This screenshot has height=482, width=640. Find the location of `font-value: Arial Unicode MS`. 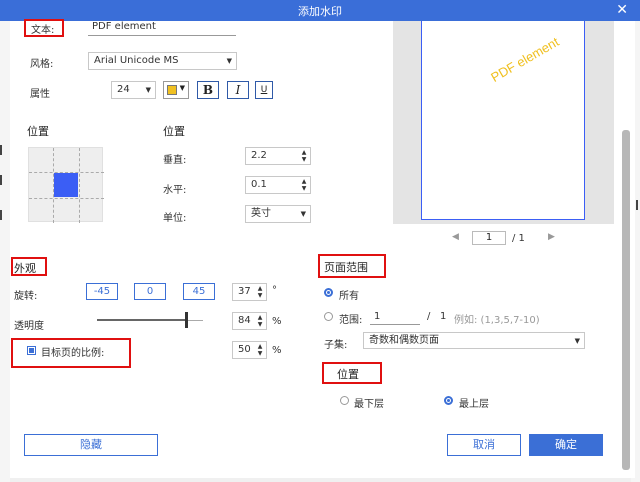

font-value: Arial Unicode MS is located at coordinates (136, 60).